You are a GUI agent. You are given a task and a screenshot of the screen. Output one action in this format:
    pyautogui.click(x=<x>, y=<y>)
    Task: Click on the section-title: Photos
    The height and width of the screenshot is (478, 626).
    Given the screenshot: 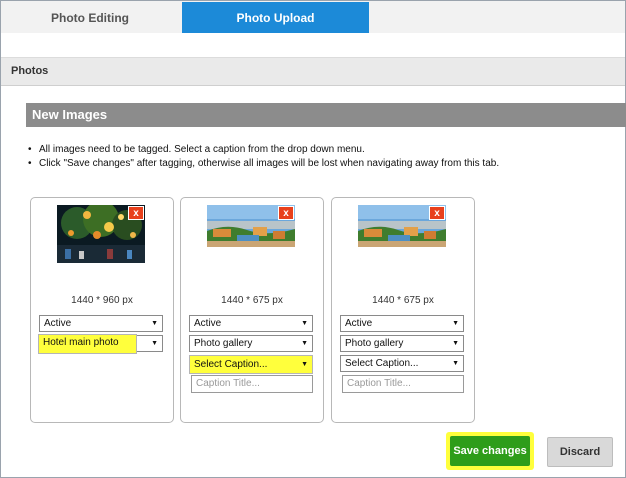 What is the action you would take?
    pyautogui.click(x=30, y=71)
    